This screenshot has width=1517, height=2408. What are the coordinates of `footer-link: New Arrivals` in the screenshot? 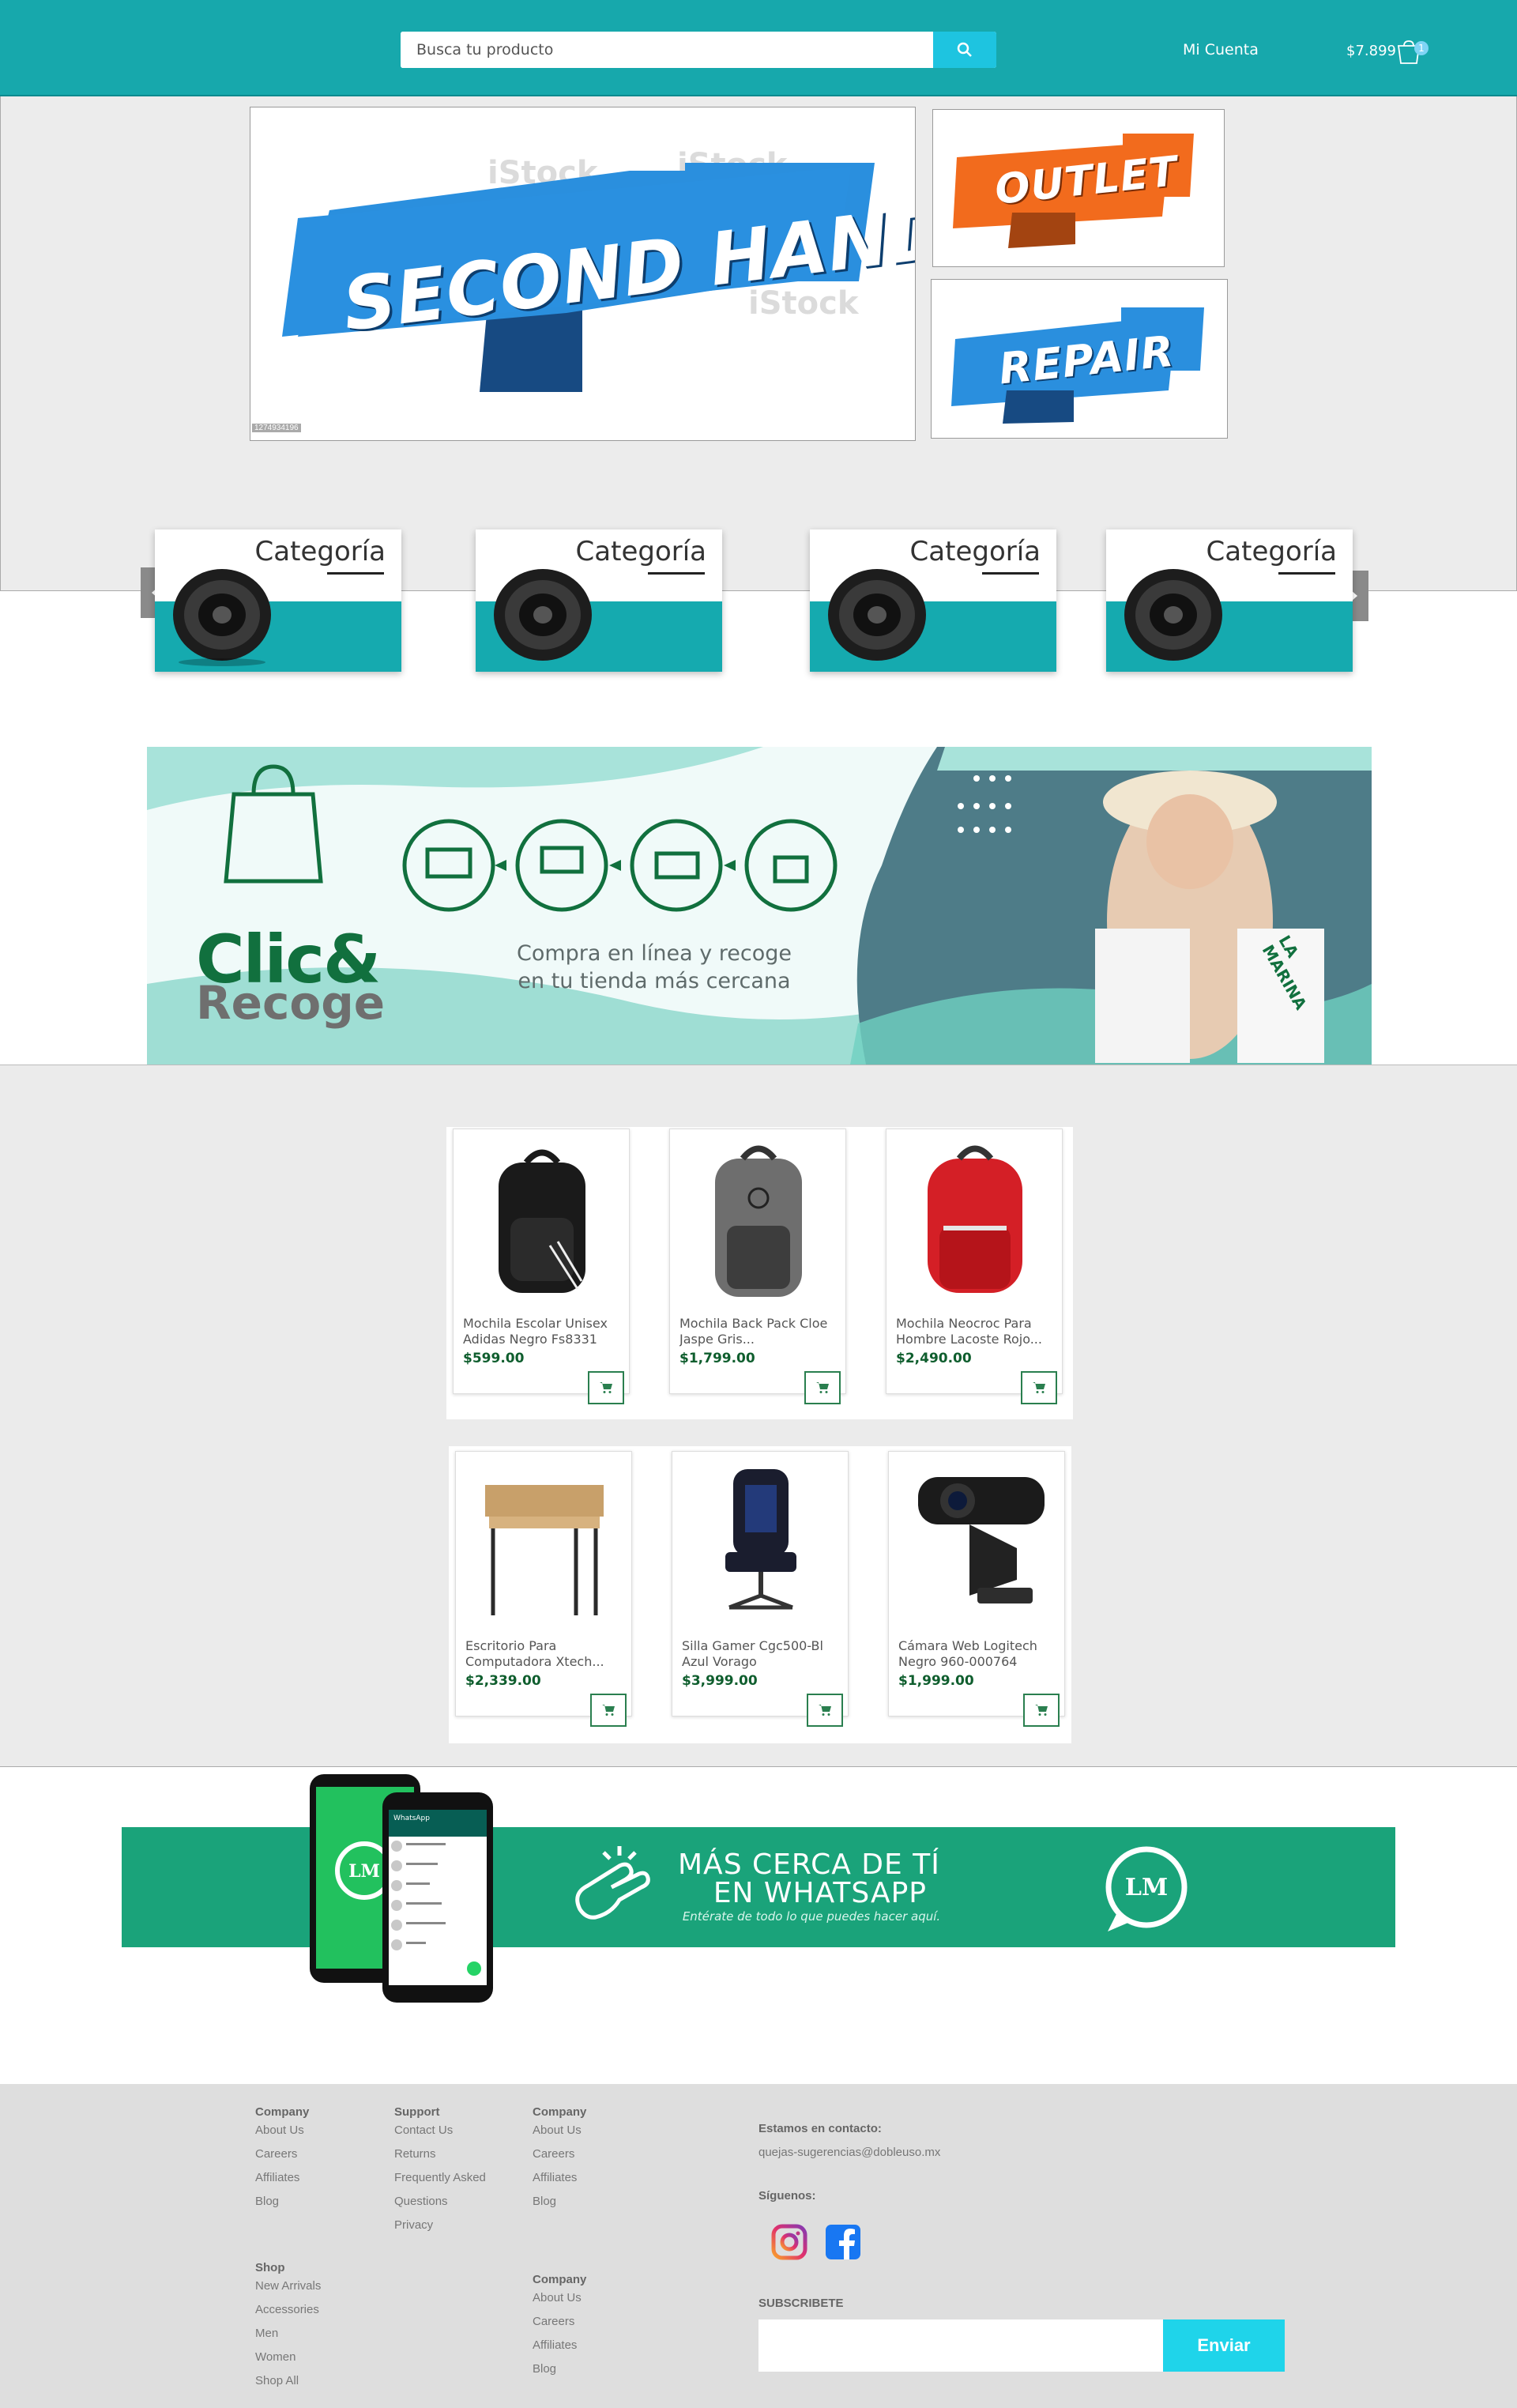 It's located at (288, 2286).